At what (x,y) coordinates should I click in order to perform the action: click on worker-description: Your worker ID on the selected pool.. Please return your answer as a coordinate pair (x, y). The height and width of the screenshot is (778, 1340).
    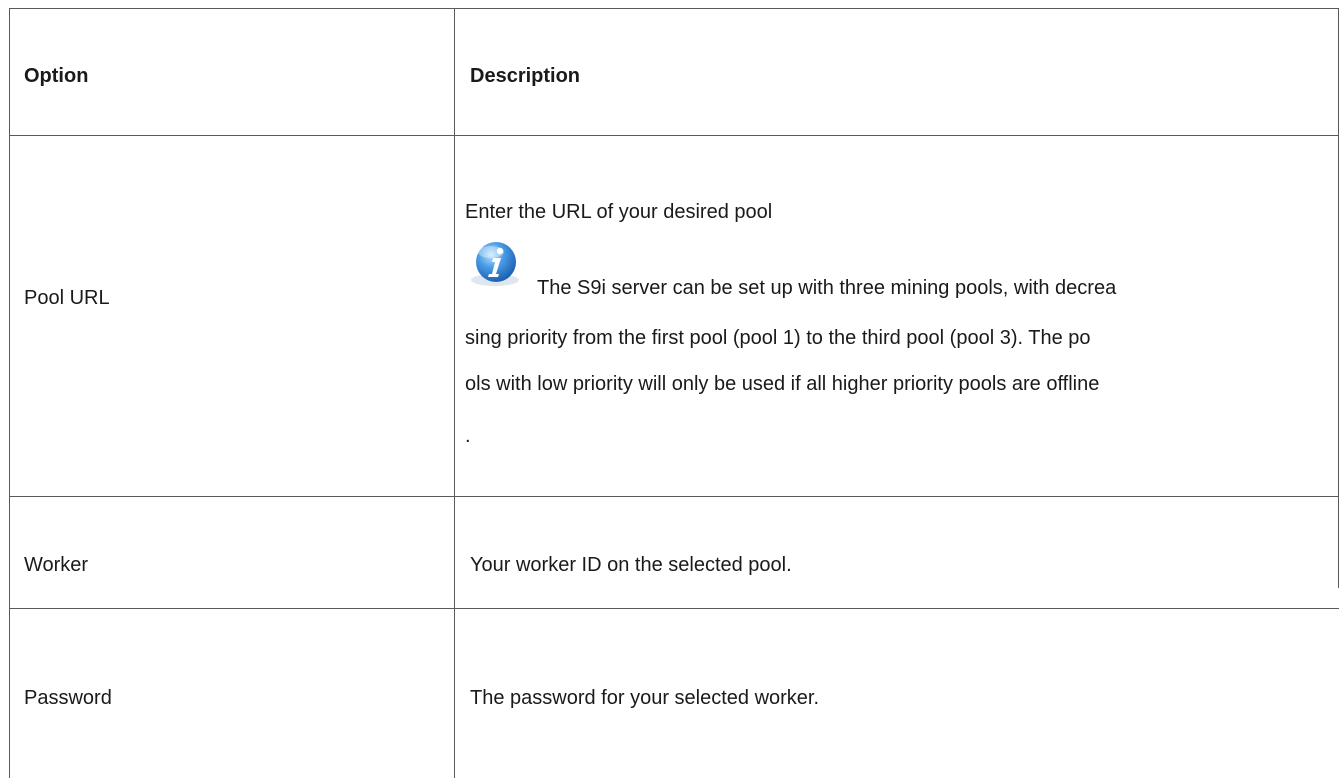
    Looking at the image, I should click on (631, 565).